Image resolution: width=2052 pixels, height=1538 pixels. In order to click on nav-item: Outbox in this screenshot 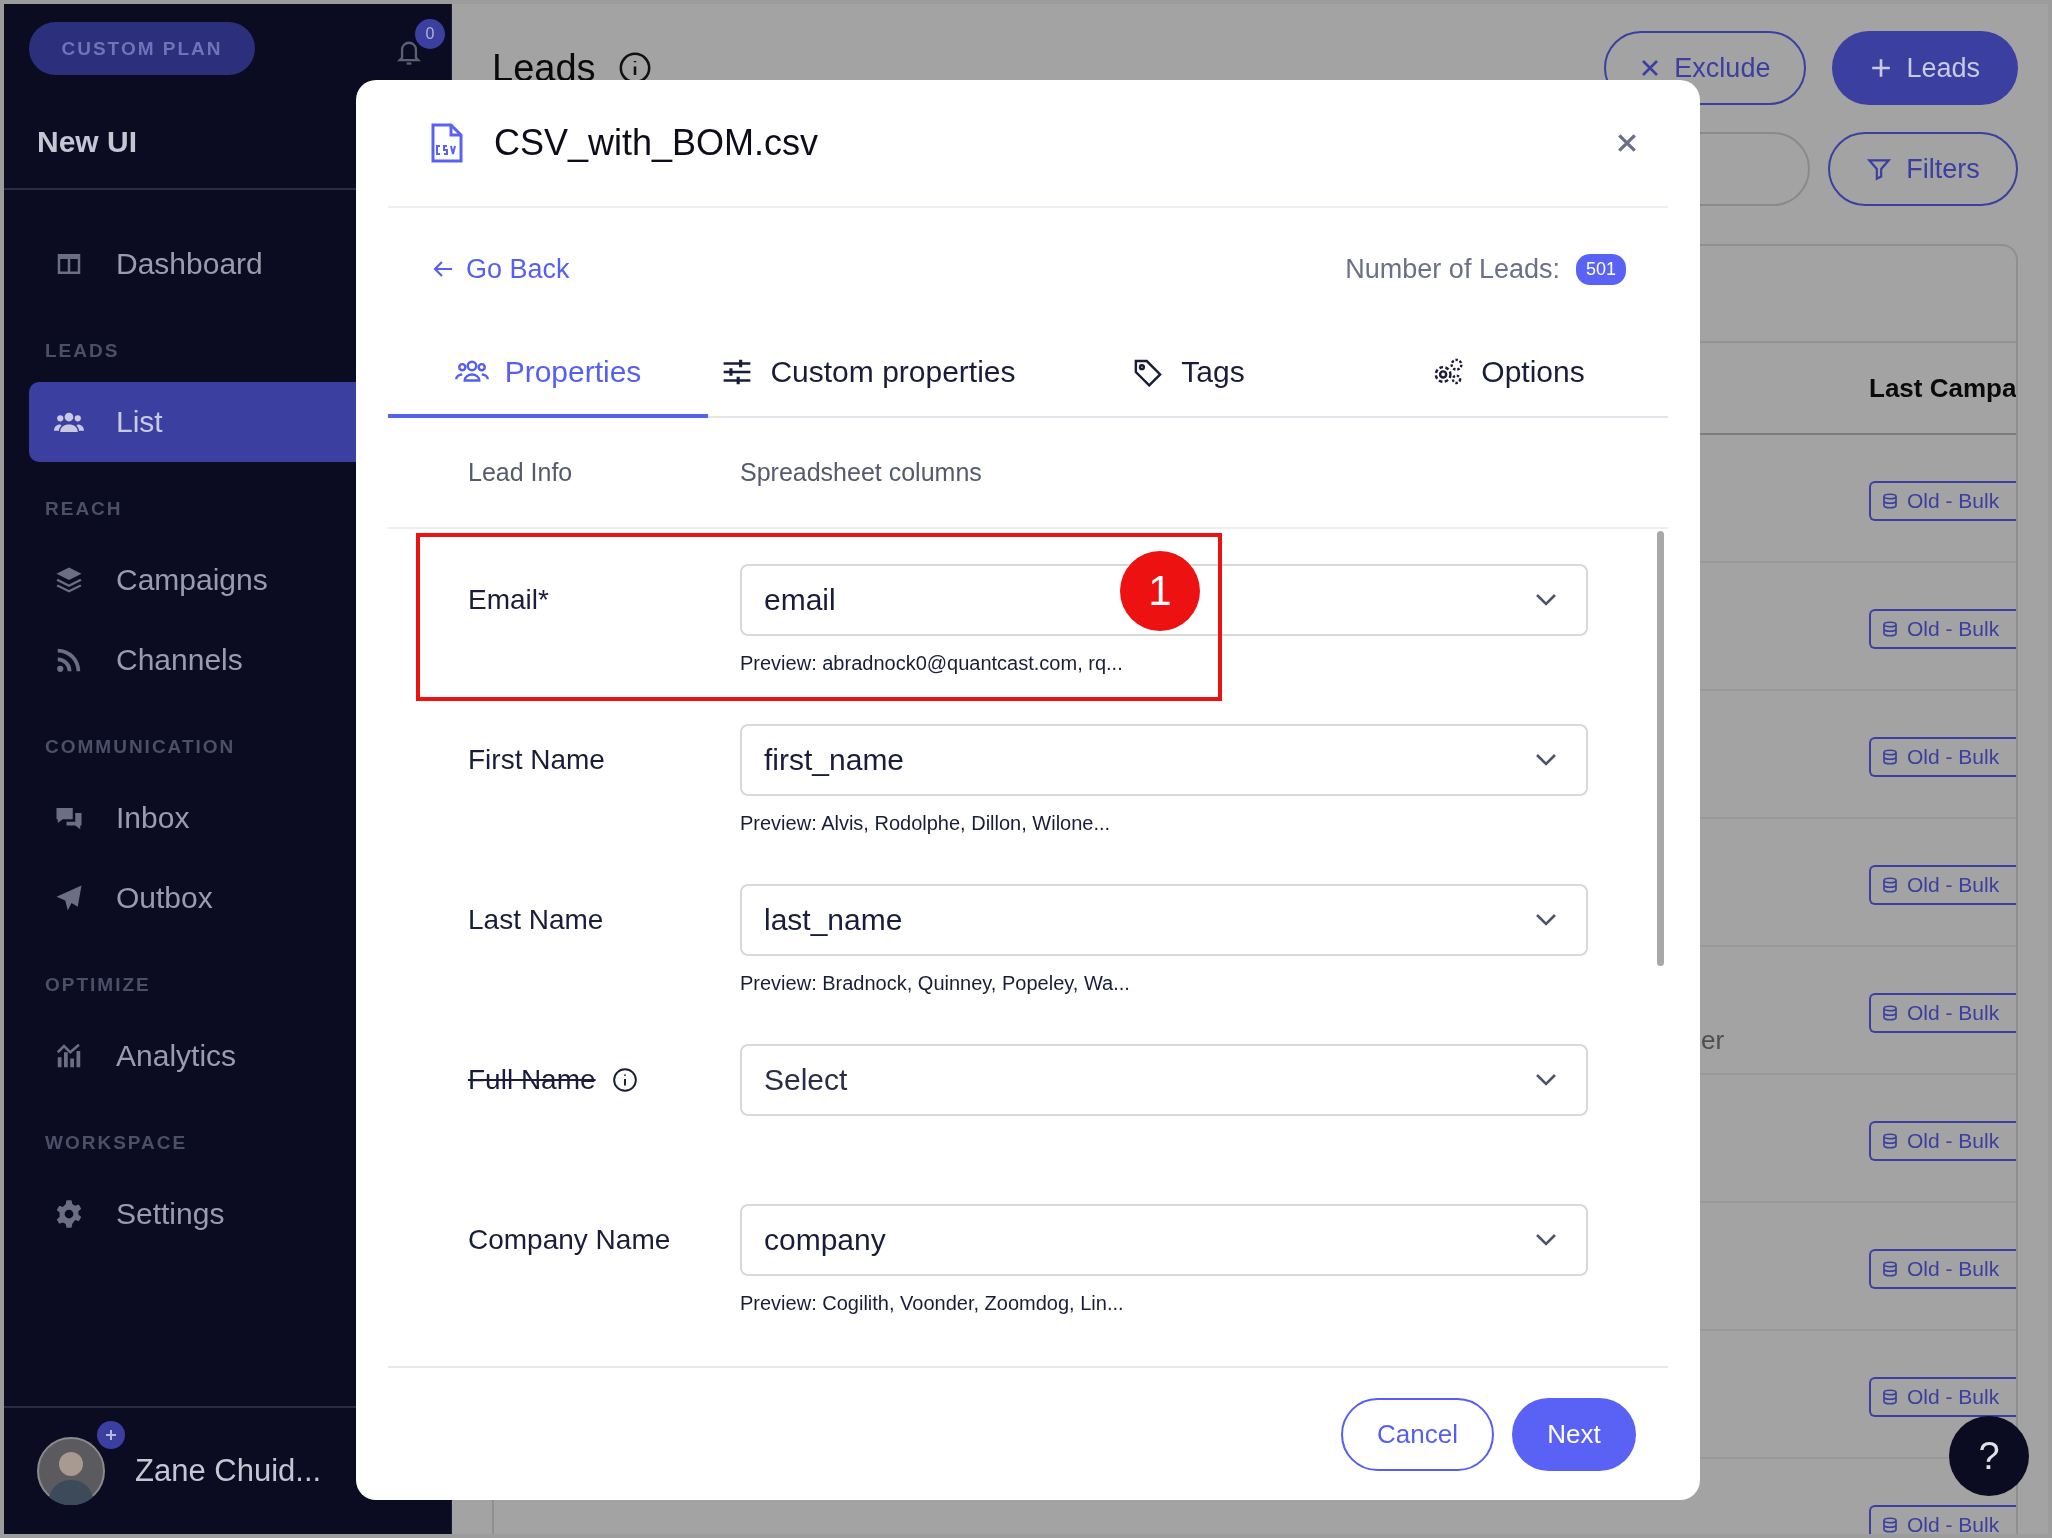, I will do `click(240, 898)`.